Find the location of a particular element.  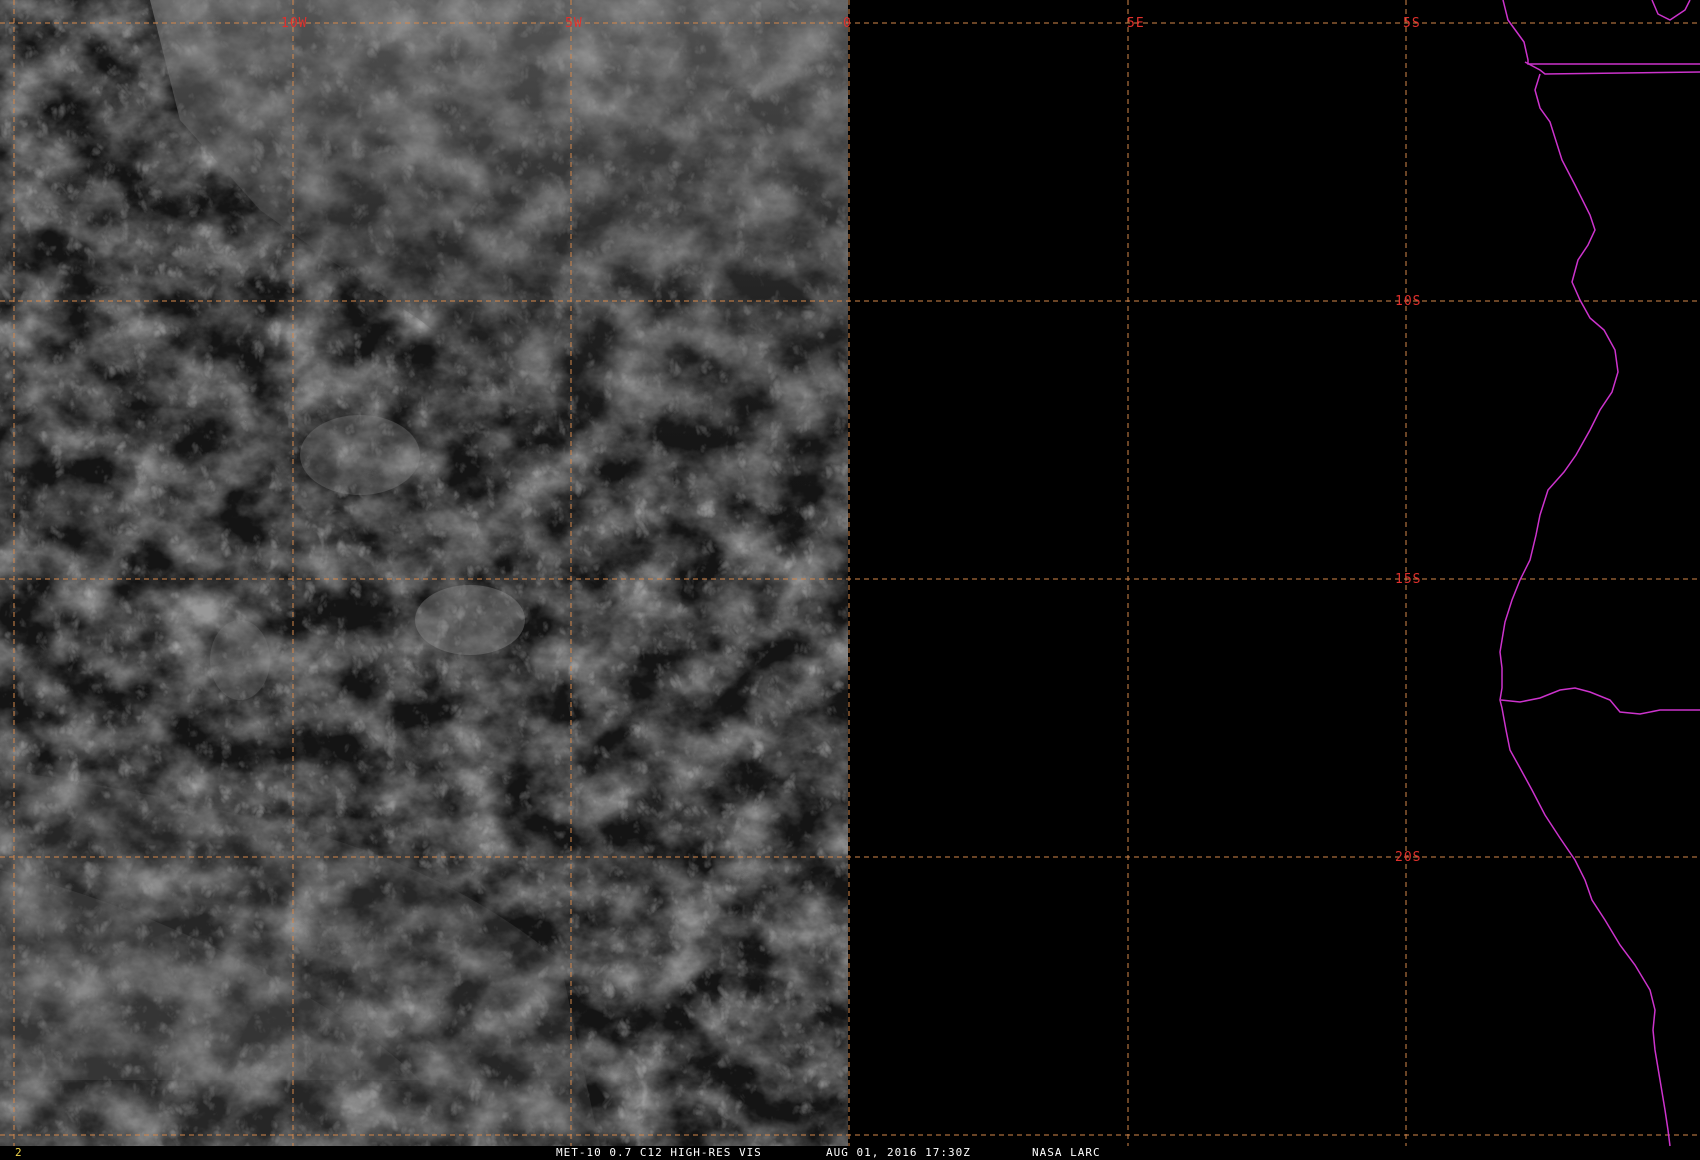

frame-number: 2 is located at coordinates (19, 1152).